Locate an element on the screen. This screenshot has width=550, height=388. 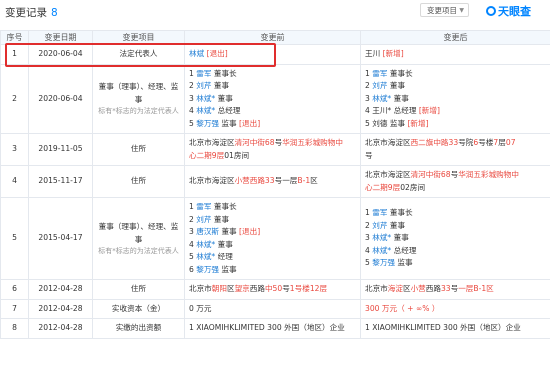
change-line: 北京市海淀区清河中街68号华润五彩城购物中 is located at coordinates (272, 143).